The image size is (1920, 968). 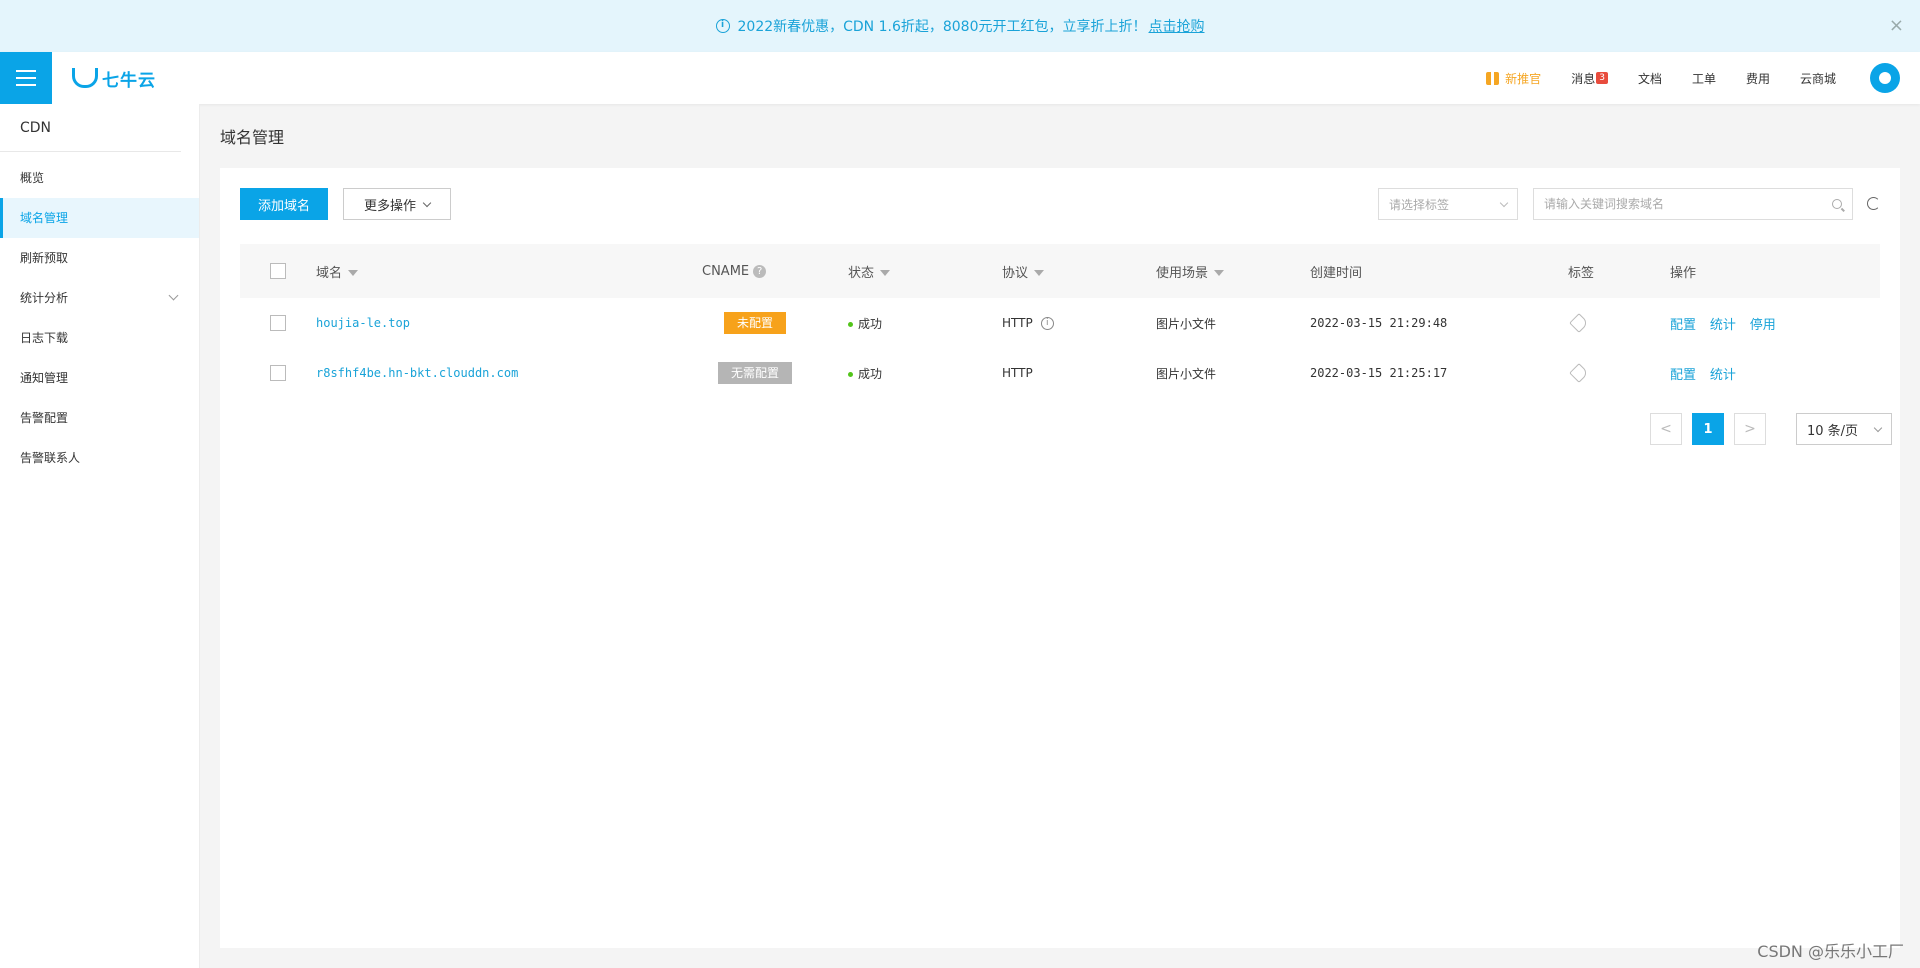 What do you see at coordinates (1896, 25) in the screenshot?
I see `close-icon: ×` at bounding box center [1896, 25].